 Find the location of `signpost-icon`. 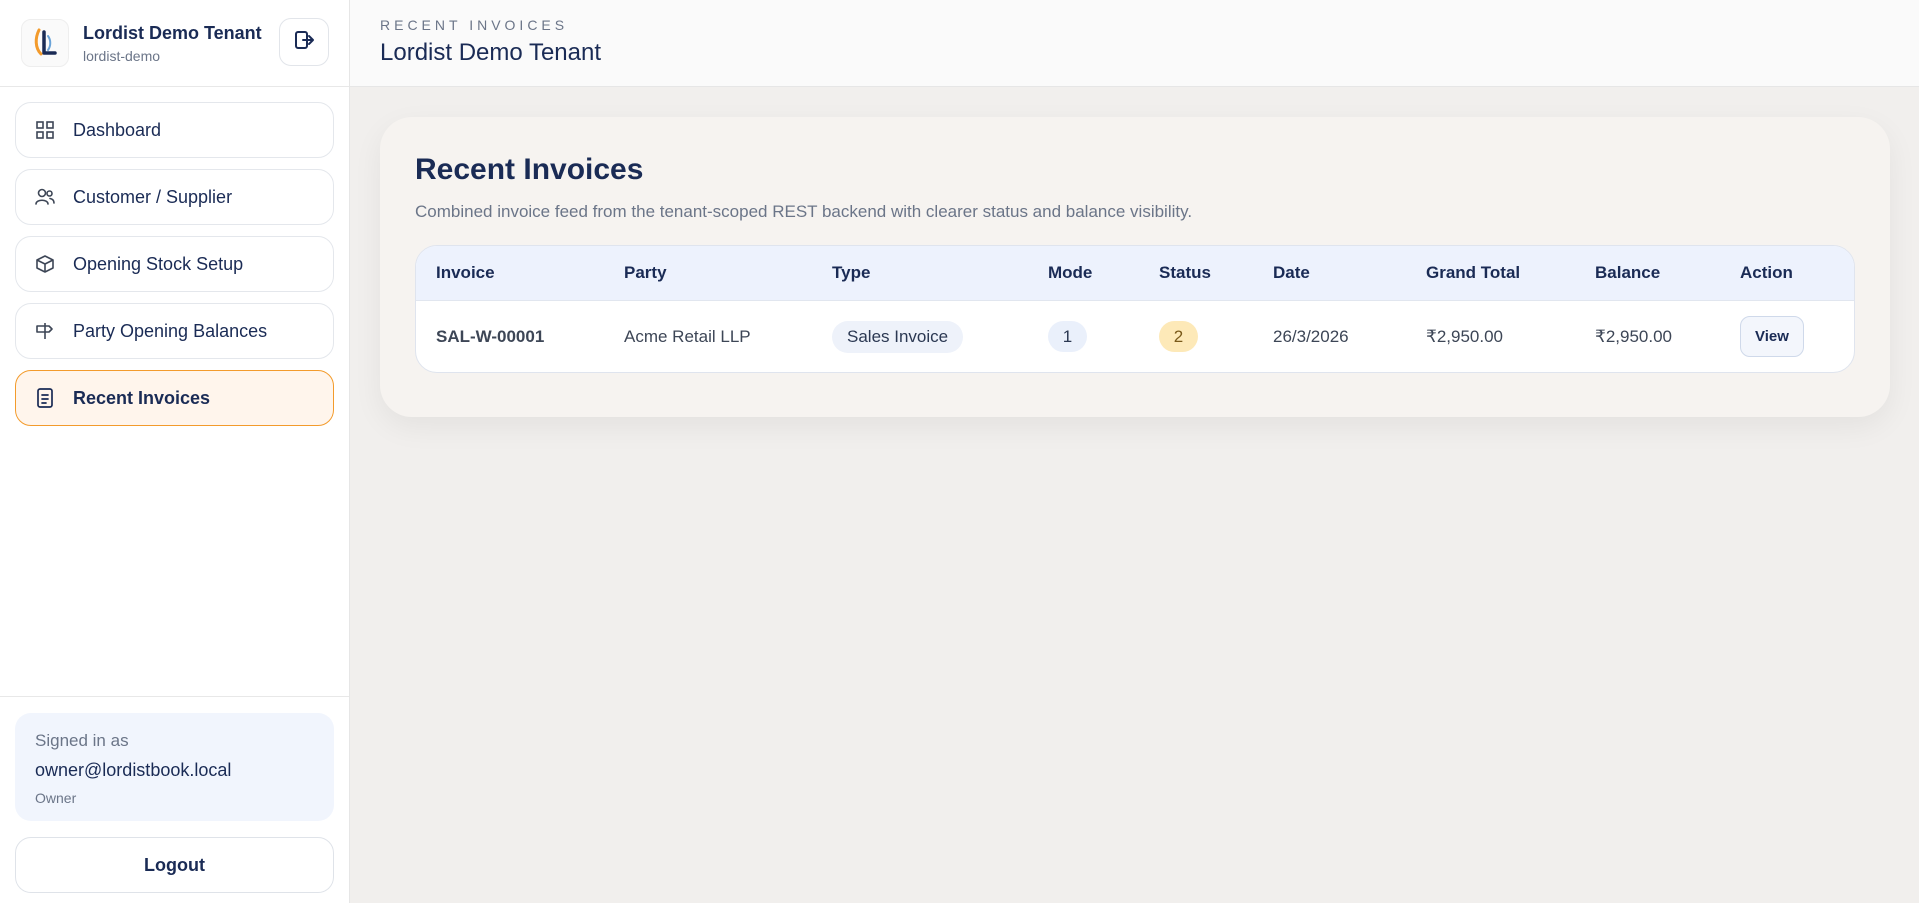

signpost-icon is located at coordinates (45, 331).